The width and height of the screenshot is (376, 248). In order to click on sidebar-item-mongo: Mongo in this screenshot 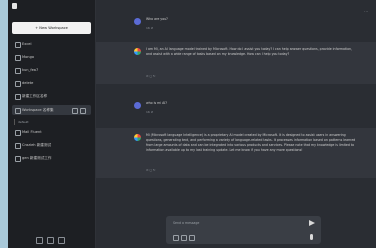, I will do `click(51, 57)`.